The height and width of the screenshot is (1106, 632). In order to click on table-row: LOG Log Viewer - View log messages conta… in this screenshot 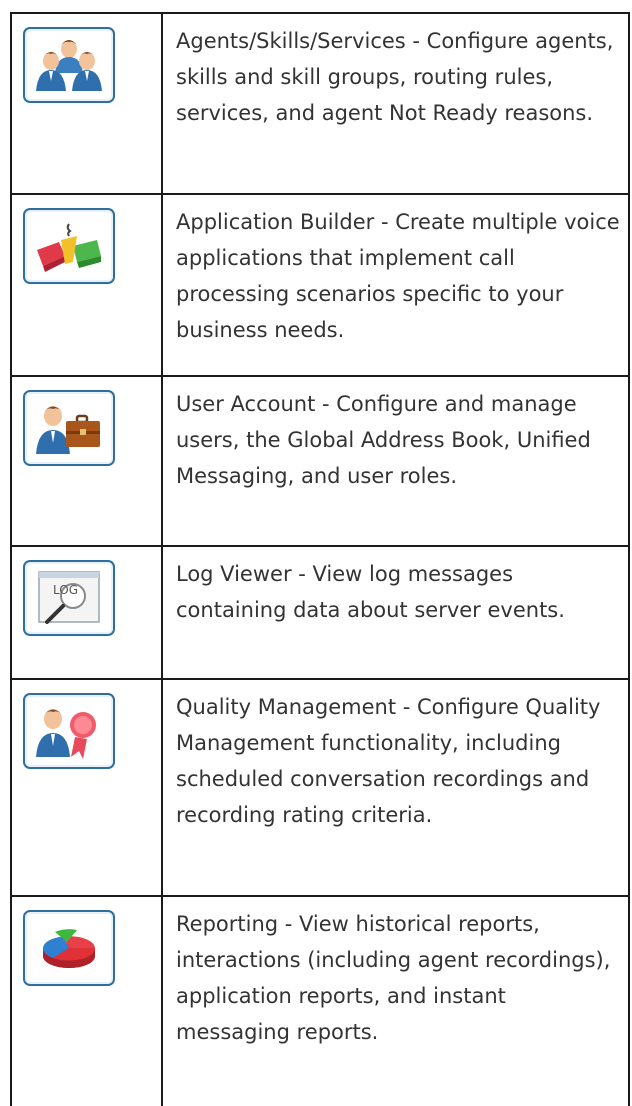, I will do `click(320, 611)`.